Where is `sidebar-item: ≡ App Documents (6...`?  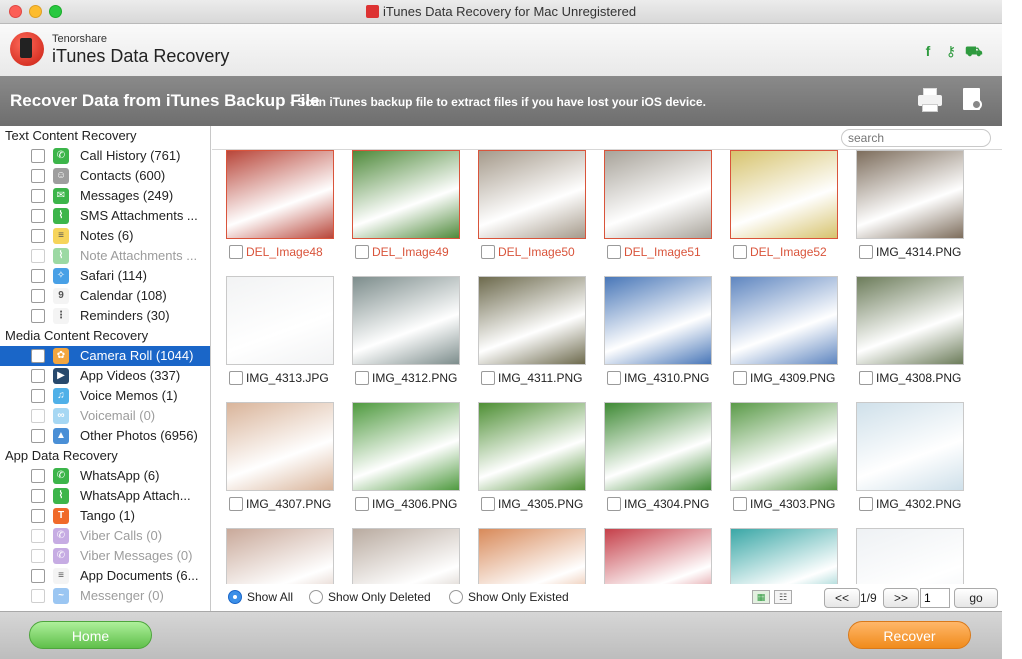
sidebar-item: ≡ App Documents (6... is located at coordinates (105, 576).